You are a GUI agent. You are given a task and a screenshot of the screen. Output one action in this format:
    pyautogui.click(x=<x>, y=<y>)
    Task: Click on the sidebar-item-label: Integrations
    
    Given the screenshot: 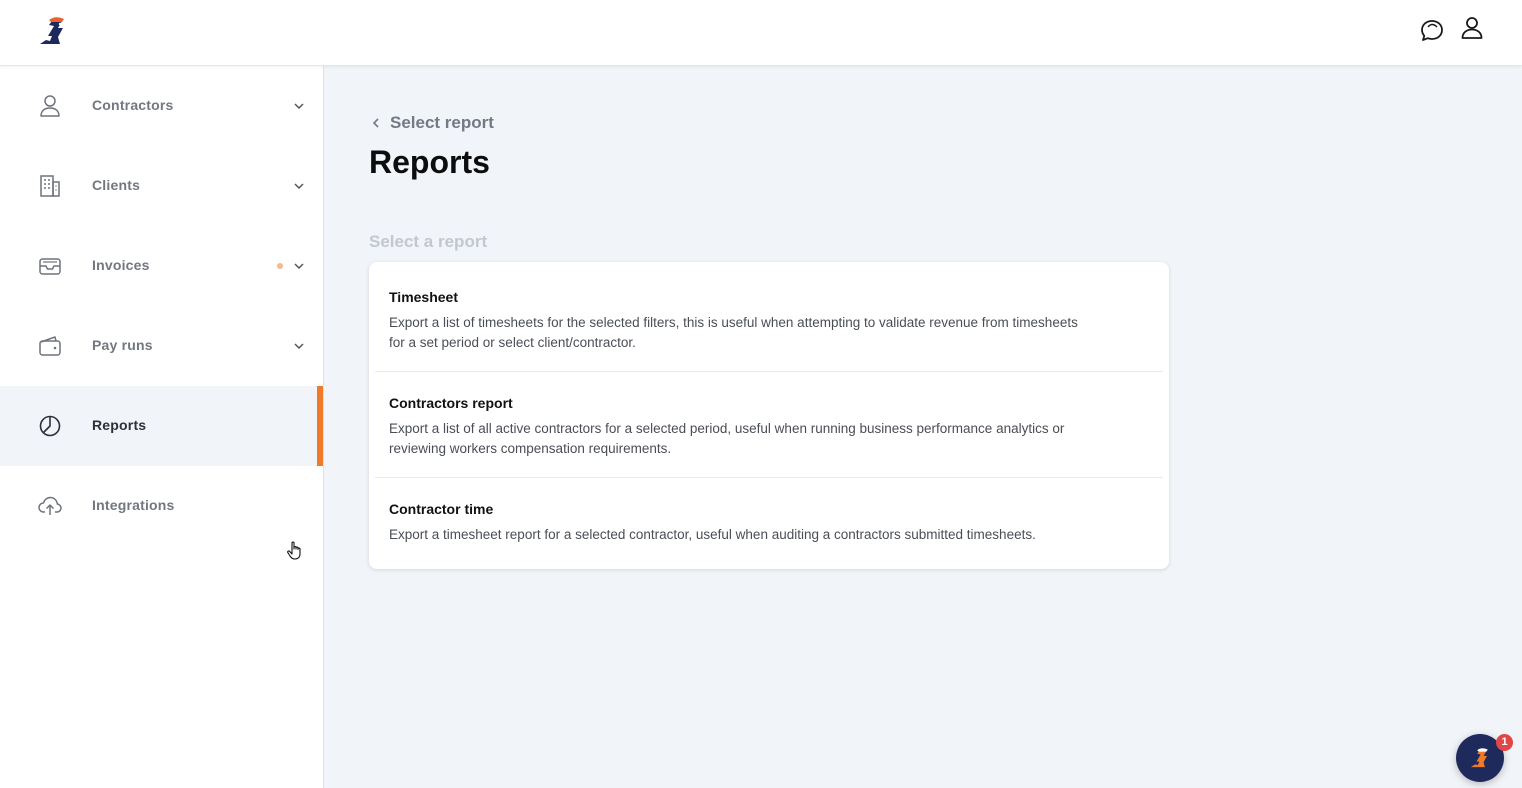 What is the action you would take?
    pyautogui.click(x=133, y=505)
    